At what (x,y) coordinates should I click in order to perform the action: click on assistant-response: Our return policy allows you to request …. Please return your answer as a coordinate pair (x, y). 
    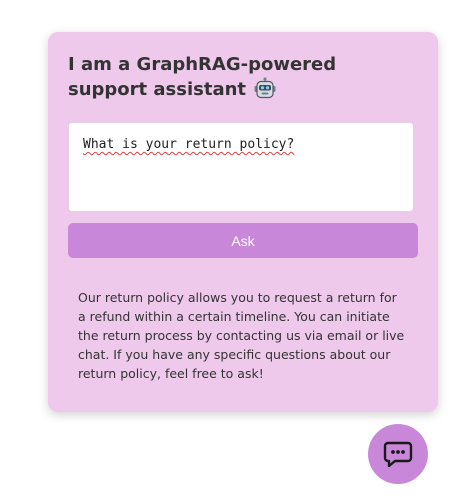
    Looking at the image, I should click on (241, 335).